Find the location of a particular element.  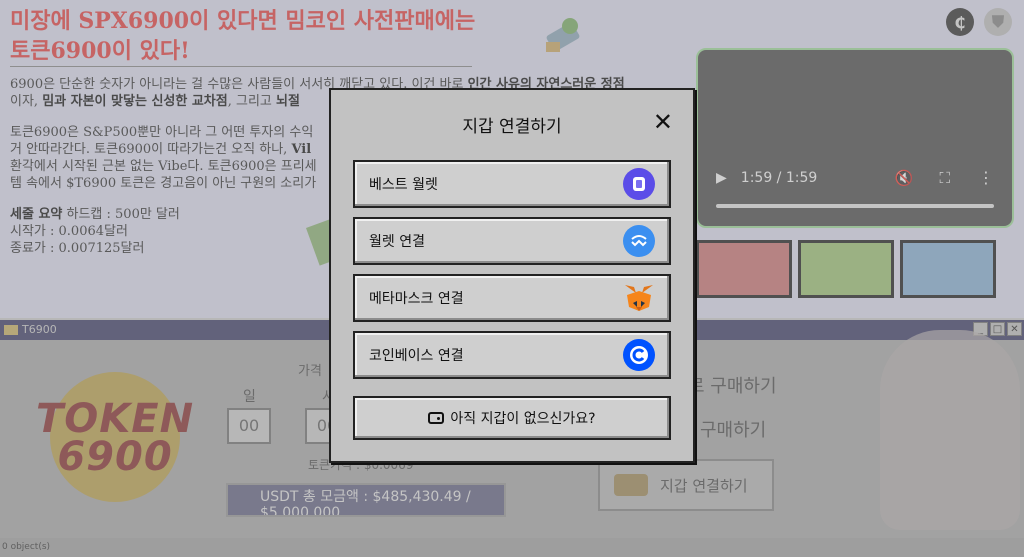

no-wallet-button: 아직 지갑이 없으신가요? is located at coordinates (512, 418).